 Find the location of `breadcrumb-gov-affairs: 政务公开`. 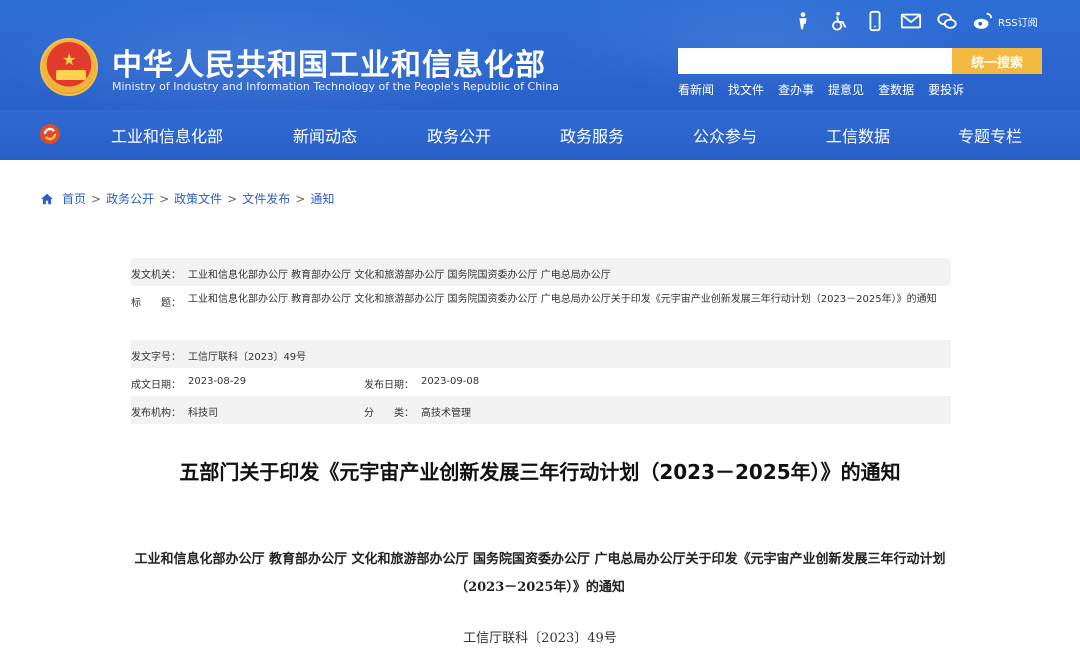

breadcrumb-gov-affairs: 政务公开 is located at coordinates (130, 198).